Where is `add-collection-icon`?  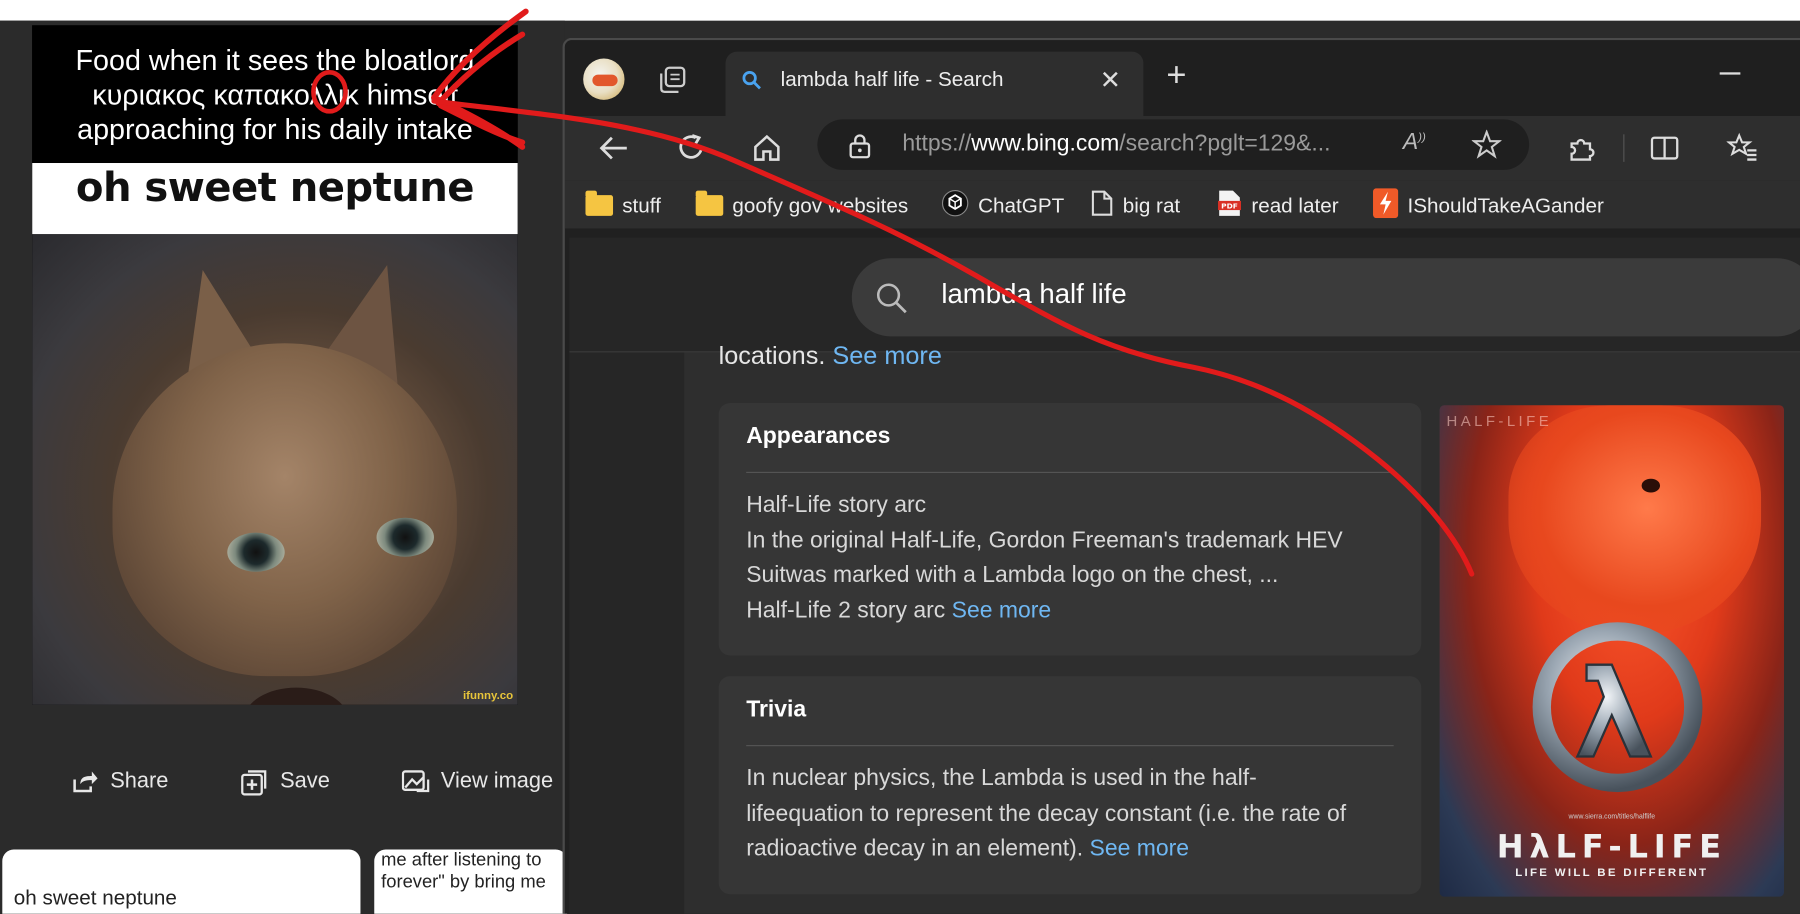 add-collection-icon is located at coordinates (255, 782).